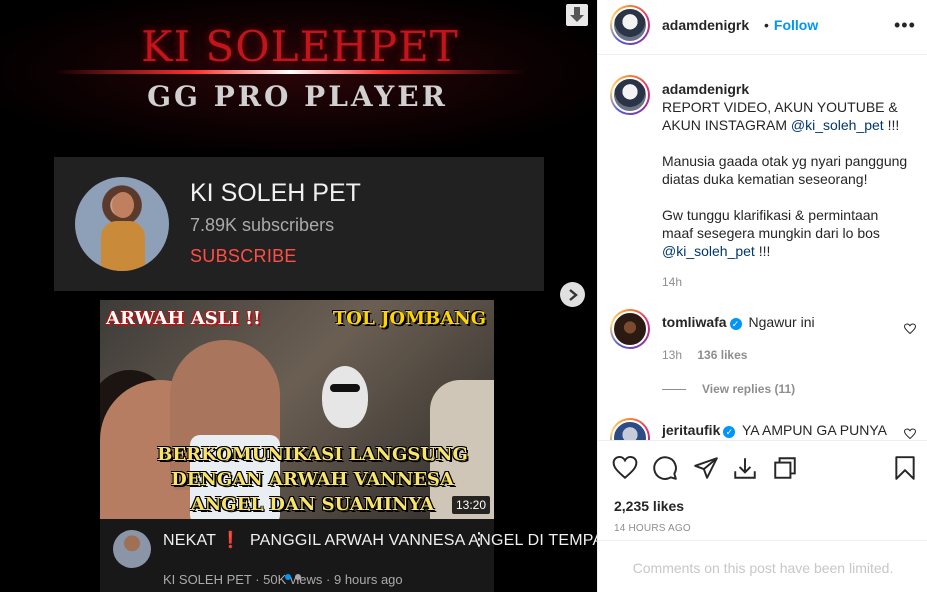 The width and height of the screenshot is (927, 592). What do you see at coordinates (791, 25) in the screenshot?
I see `follow-button: • Follow` at bounding box center [791, 25].